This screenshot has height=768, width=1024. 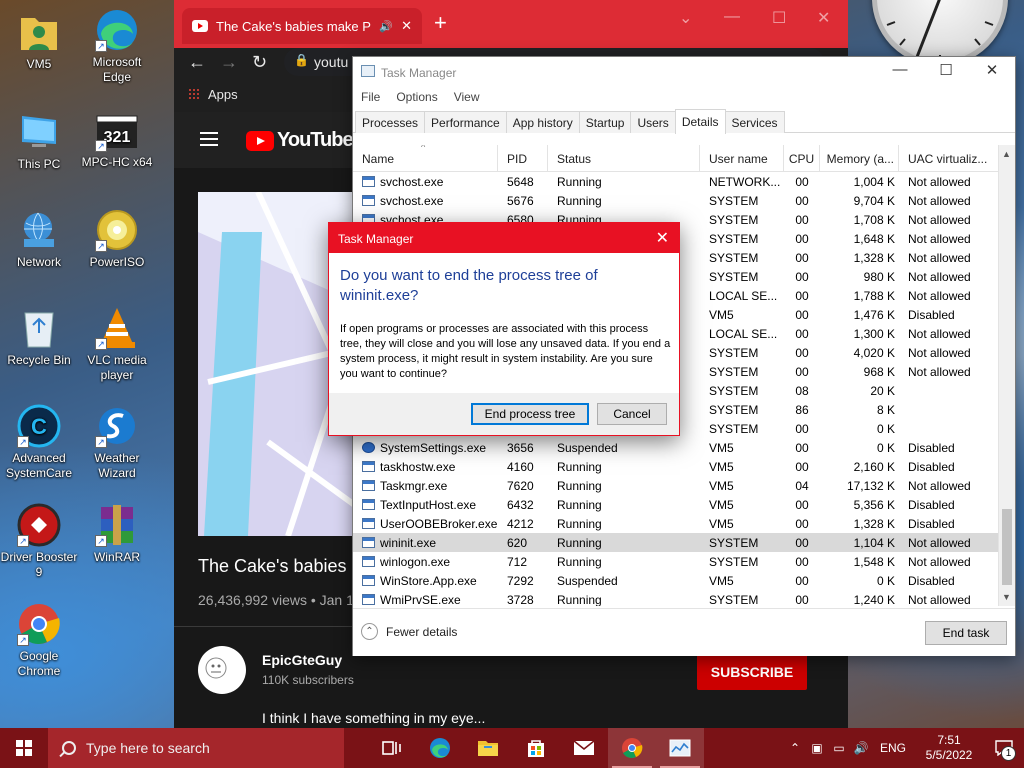 I want to click on column-status: Status, so click(x=624, y=158).